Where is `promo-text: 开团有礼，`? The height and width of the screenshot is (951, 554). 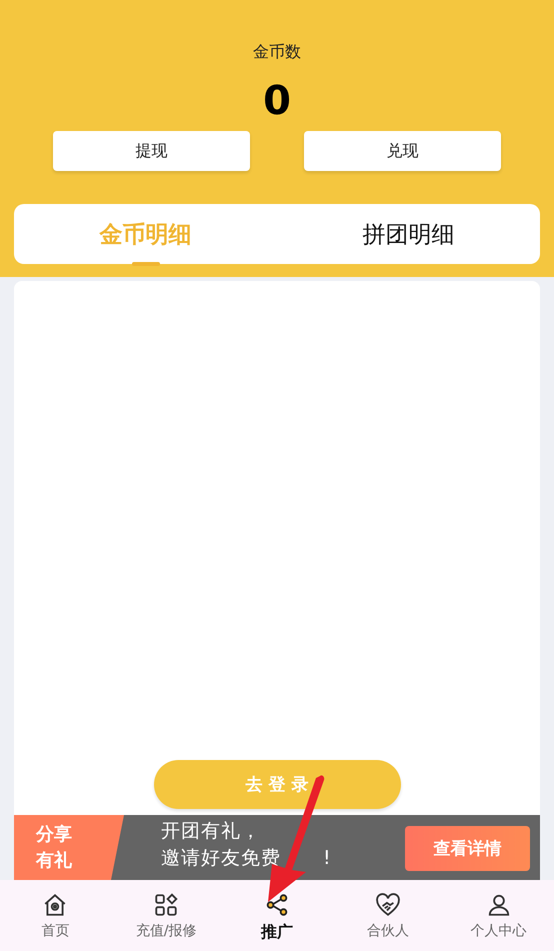
promo-text: 开团有礼， is located at coordinates (211, 831).